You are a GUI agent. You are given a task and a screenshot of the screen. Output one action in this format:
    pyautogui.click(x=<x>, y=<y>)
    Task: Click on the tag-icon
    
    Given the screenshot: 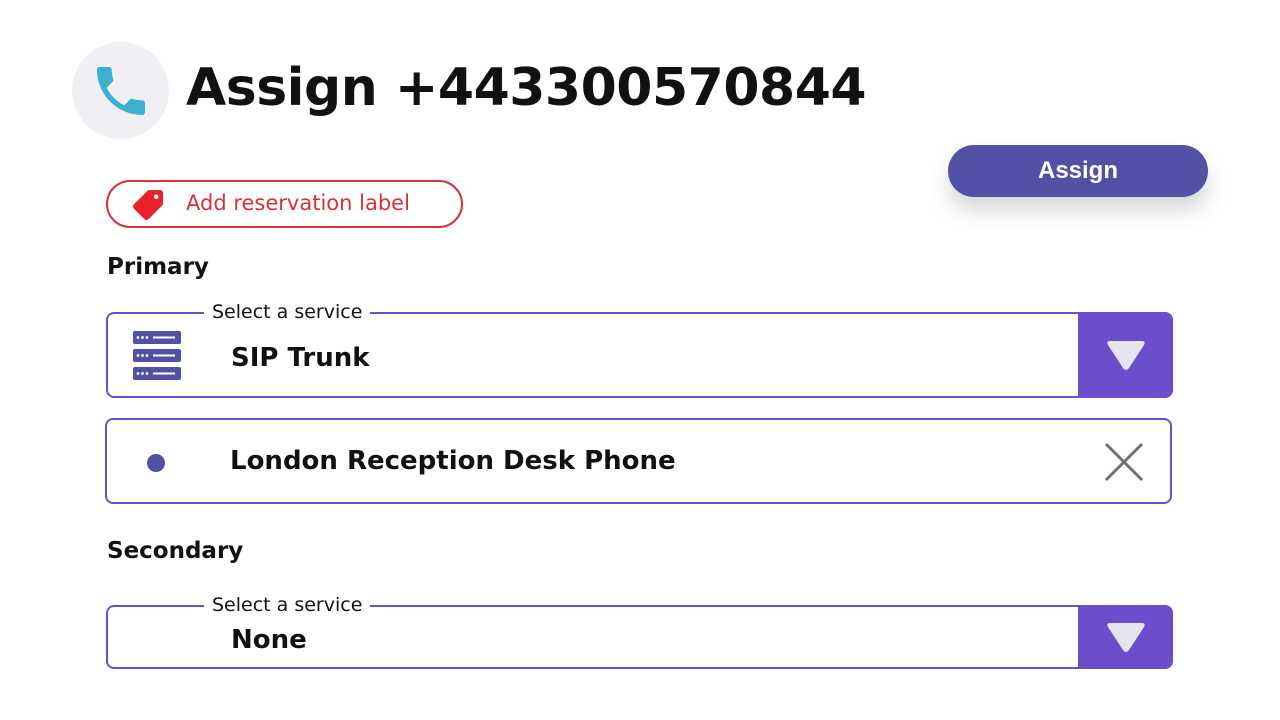 What is the action you would take?
    pyautogui.click(x=147, y=205)
    